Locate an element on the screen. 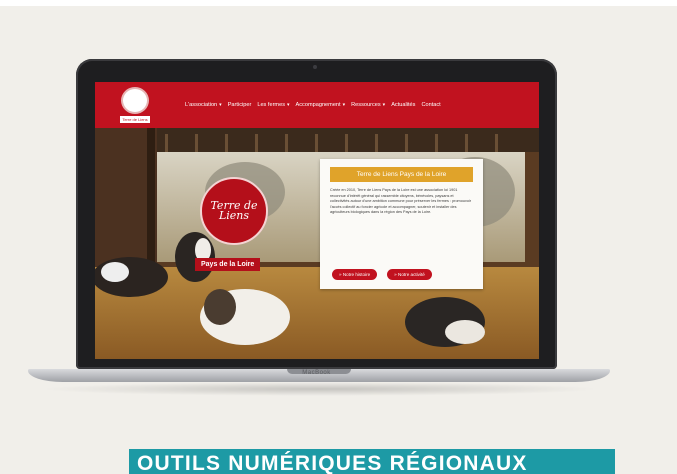 This screenshot has height=474, width=677. nav-item-label: Actualités is located at coordinates (403, 105).